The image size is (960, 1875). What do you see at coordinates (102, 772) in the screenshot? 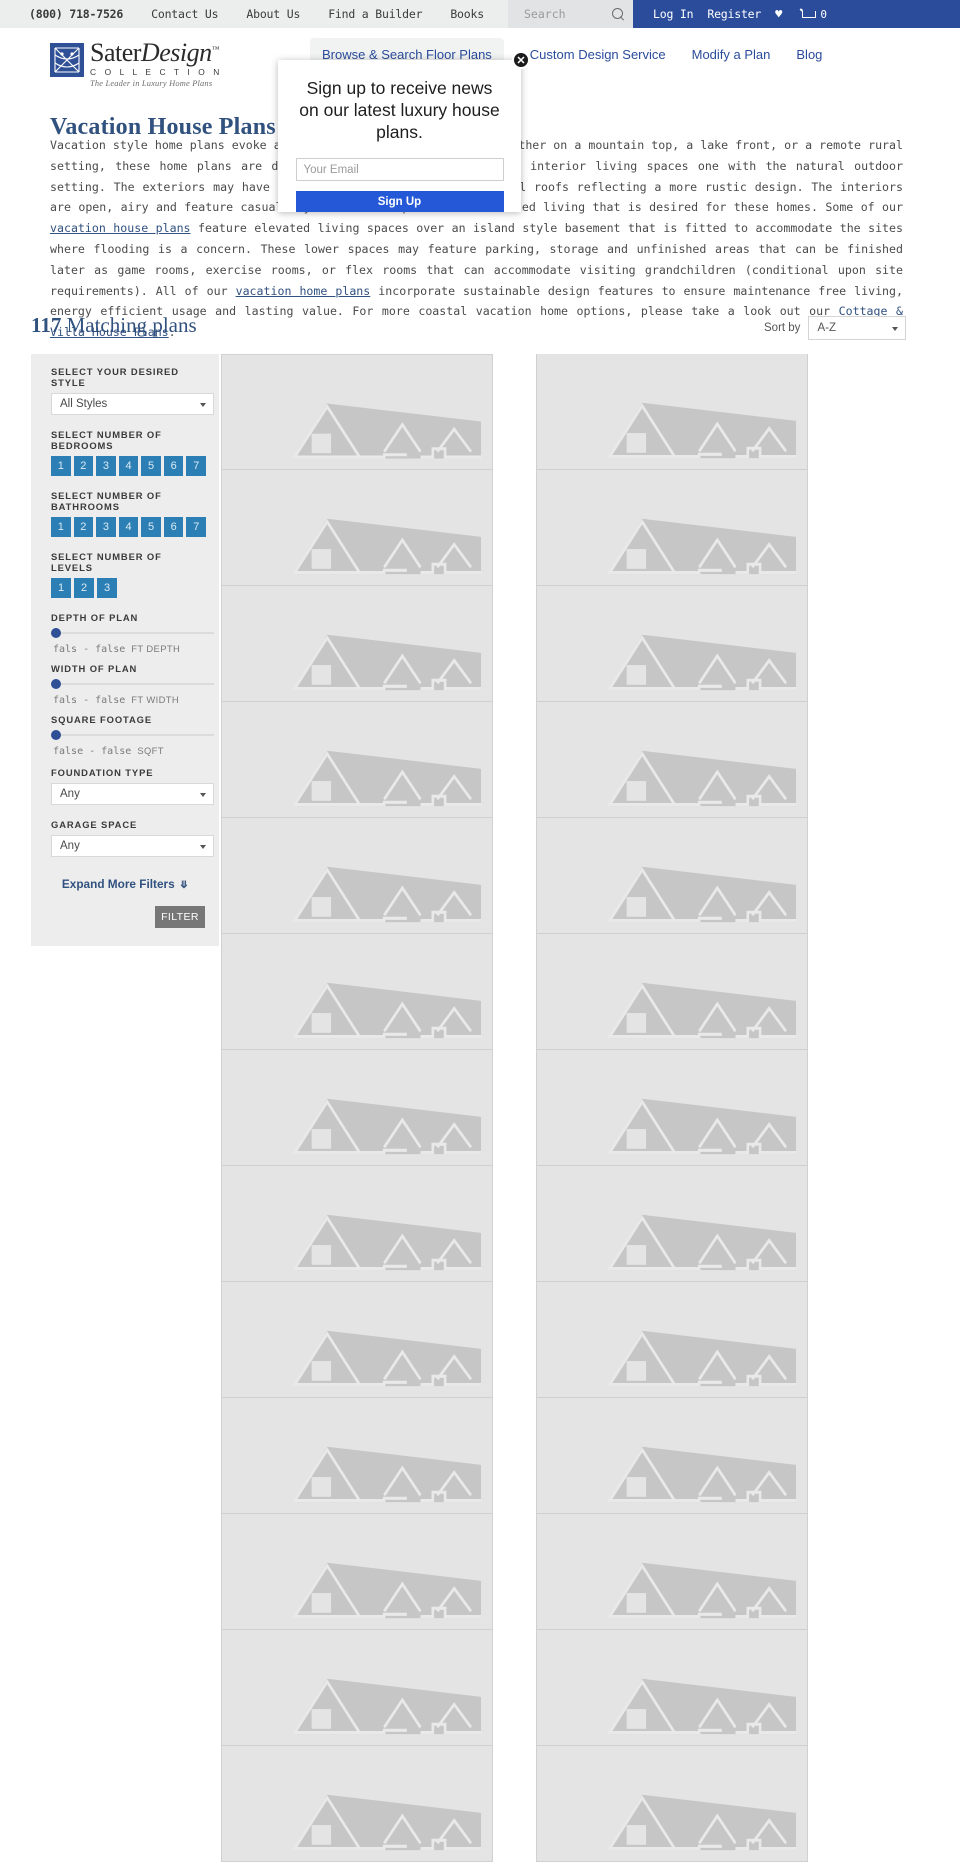
I see `filter-label-foundation-type: FOUNDATION TYPE` at bounding box center [102, 772].